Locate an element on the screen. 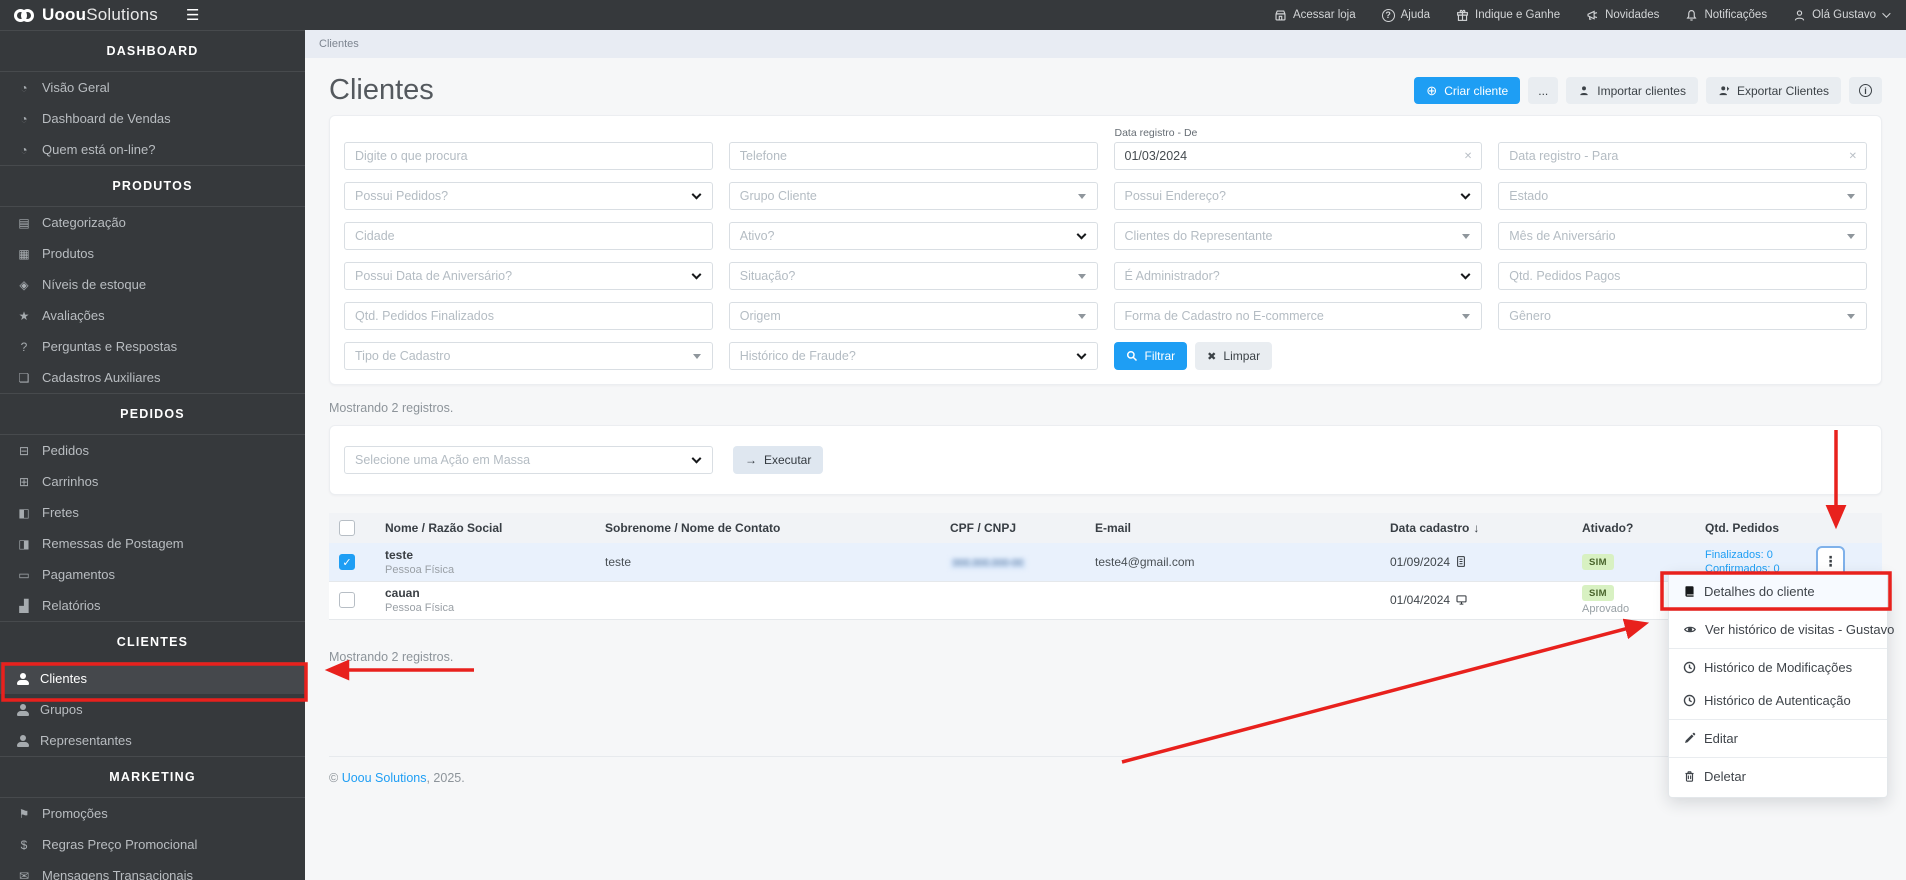  sidebar-section-dashboard: DASHBOARD is located at coordinates (152, 51).